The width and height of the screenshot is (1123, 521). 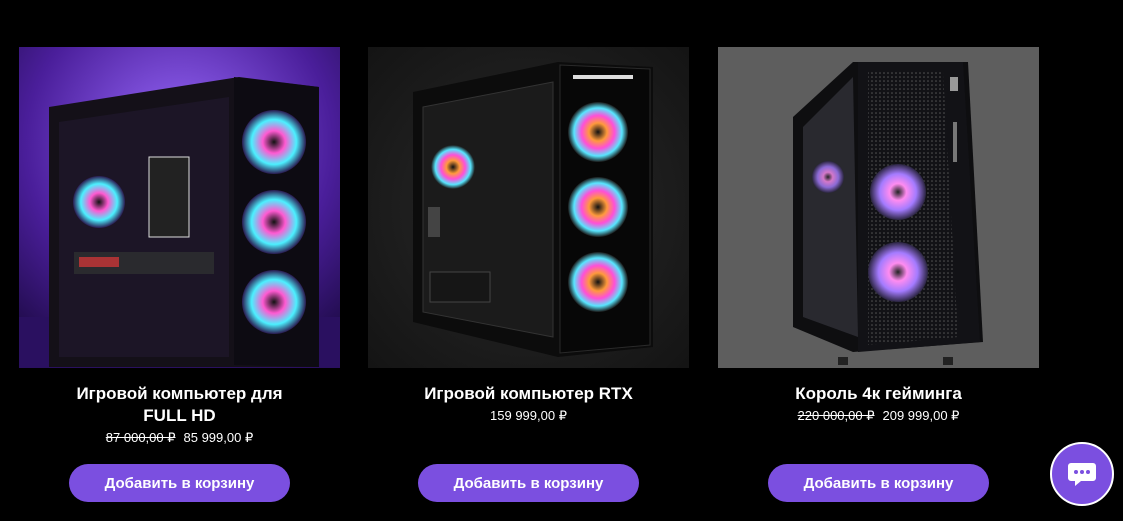 I want to click on current-price: 85 999,00 ₽, so click(x=218, y=437).